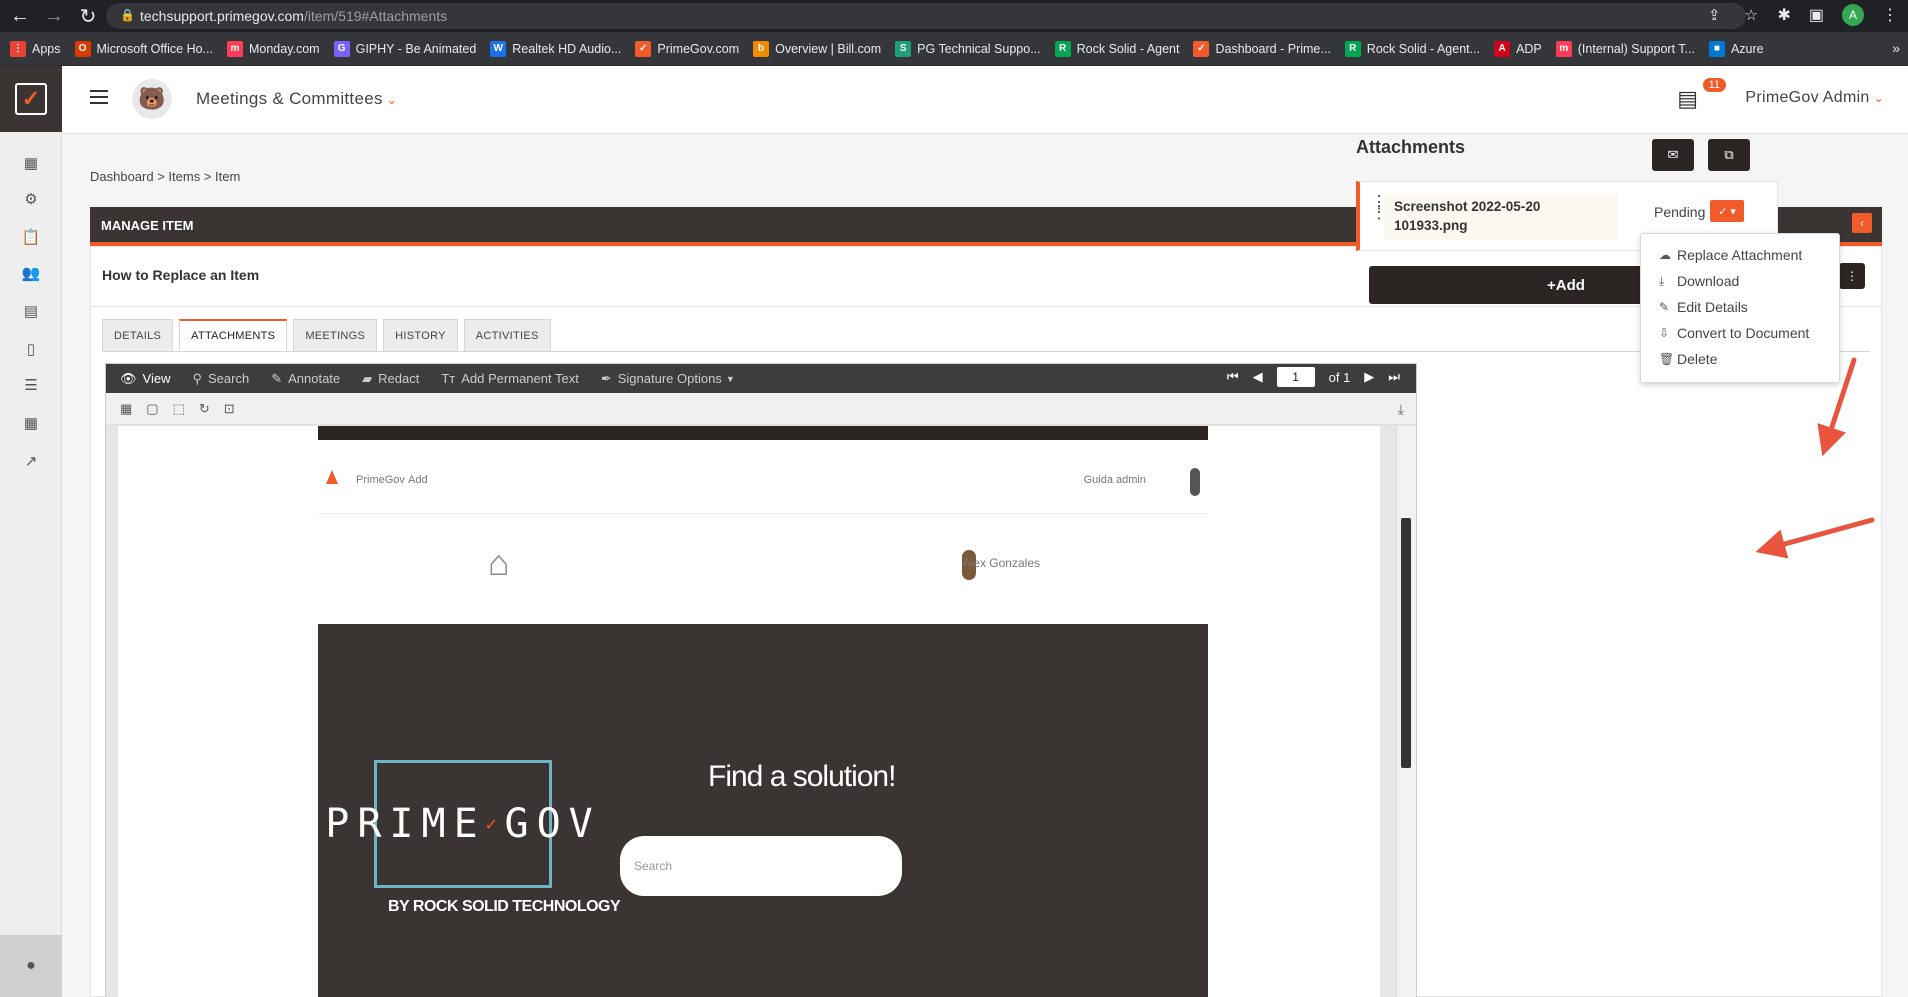 Image resolution: width=1908 pixels, height=997 pixels. What do you see at coordinates (31, 237) in the screenshot?
I see `clipboard-icon: 📋` at bounding box center [31, 237].